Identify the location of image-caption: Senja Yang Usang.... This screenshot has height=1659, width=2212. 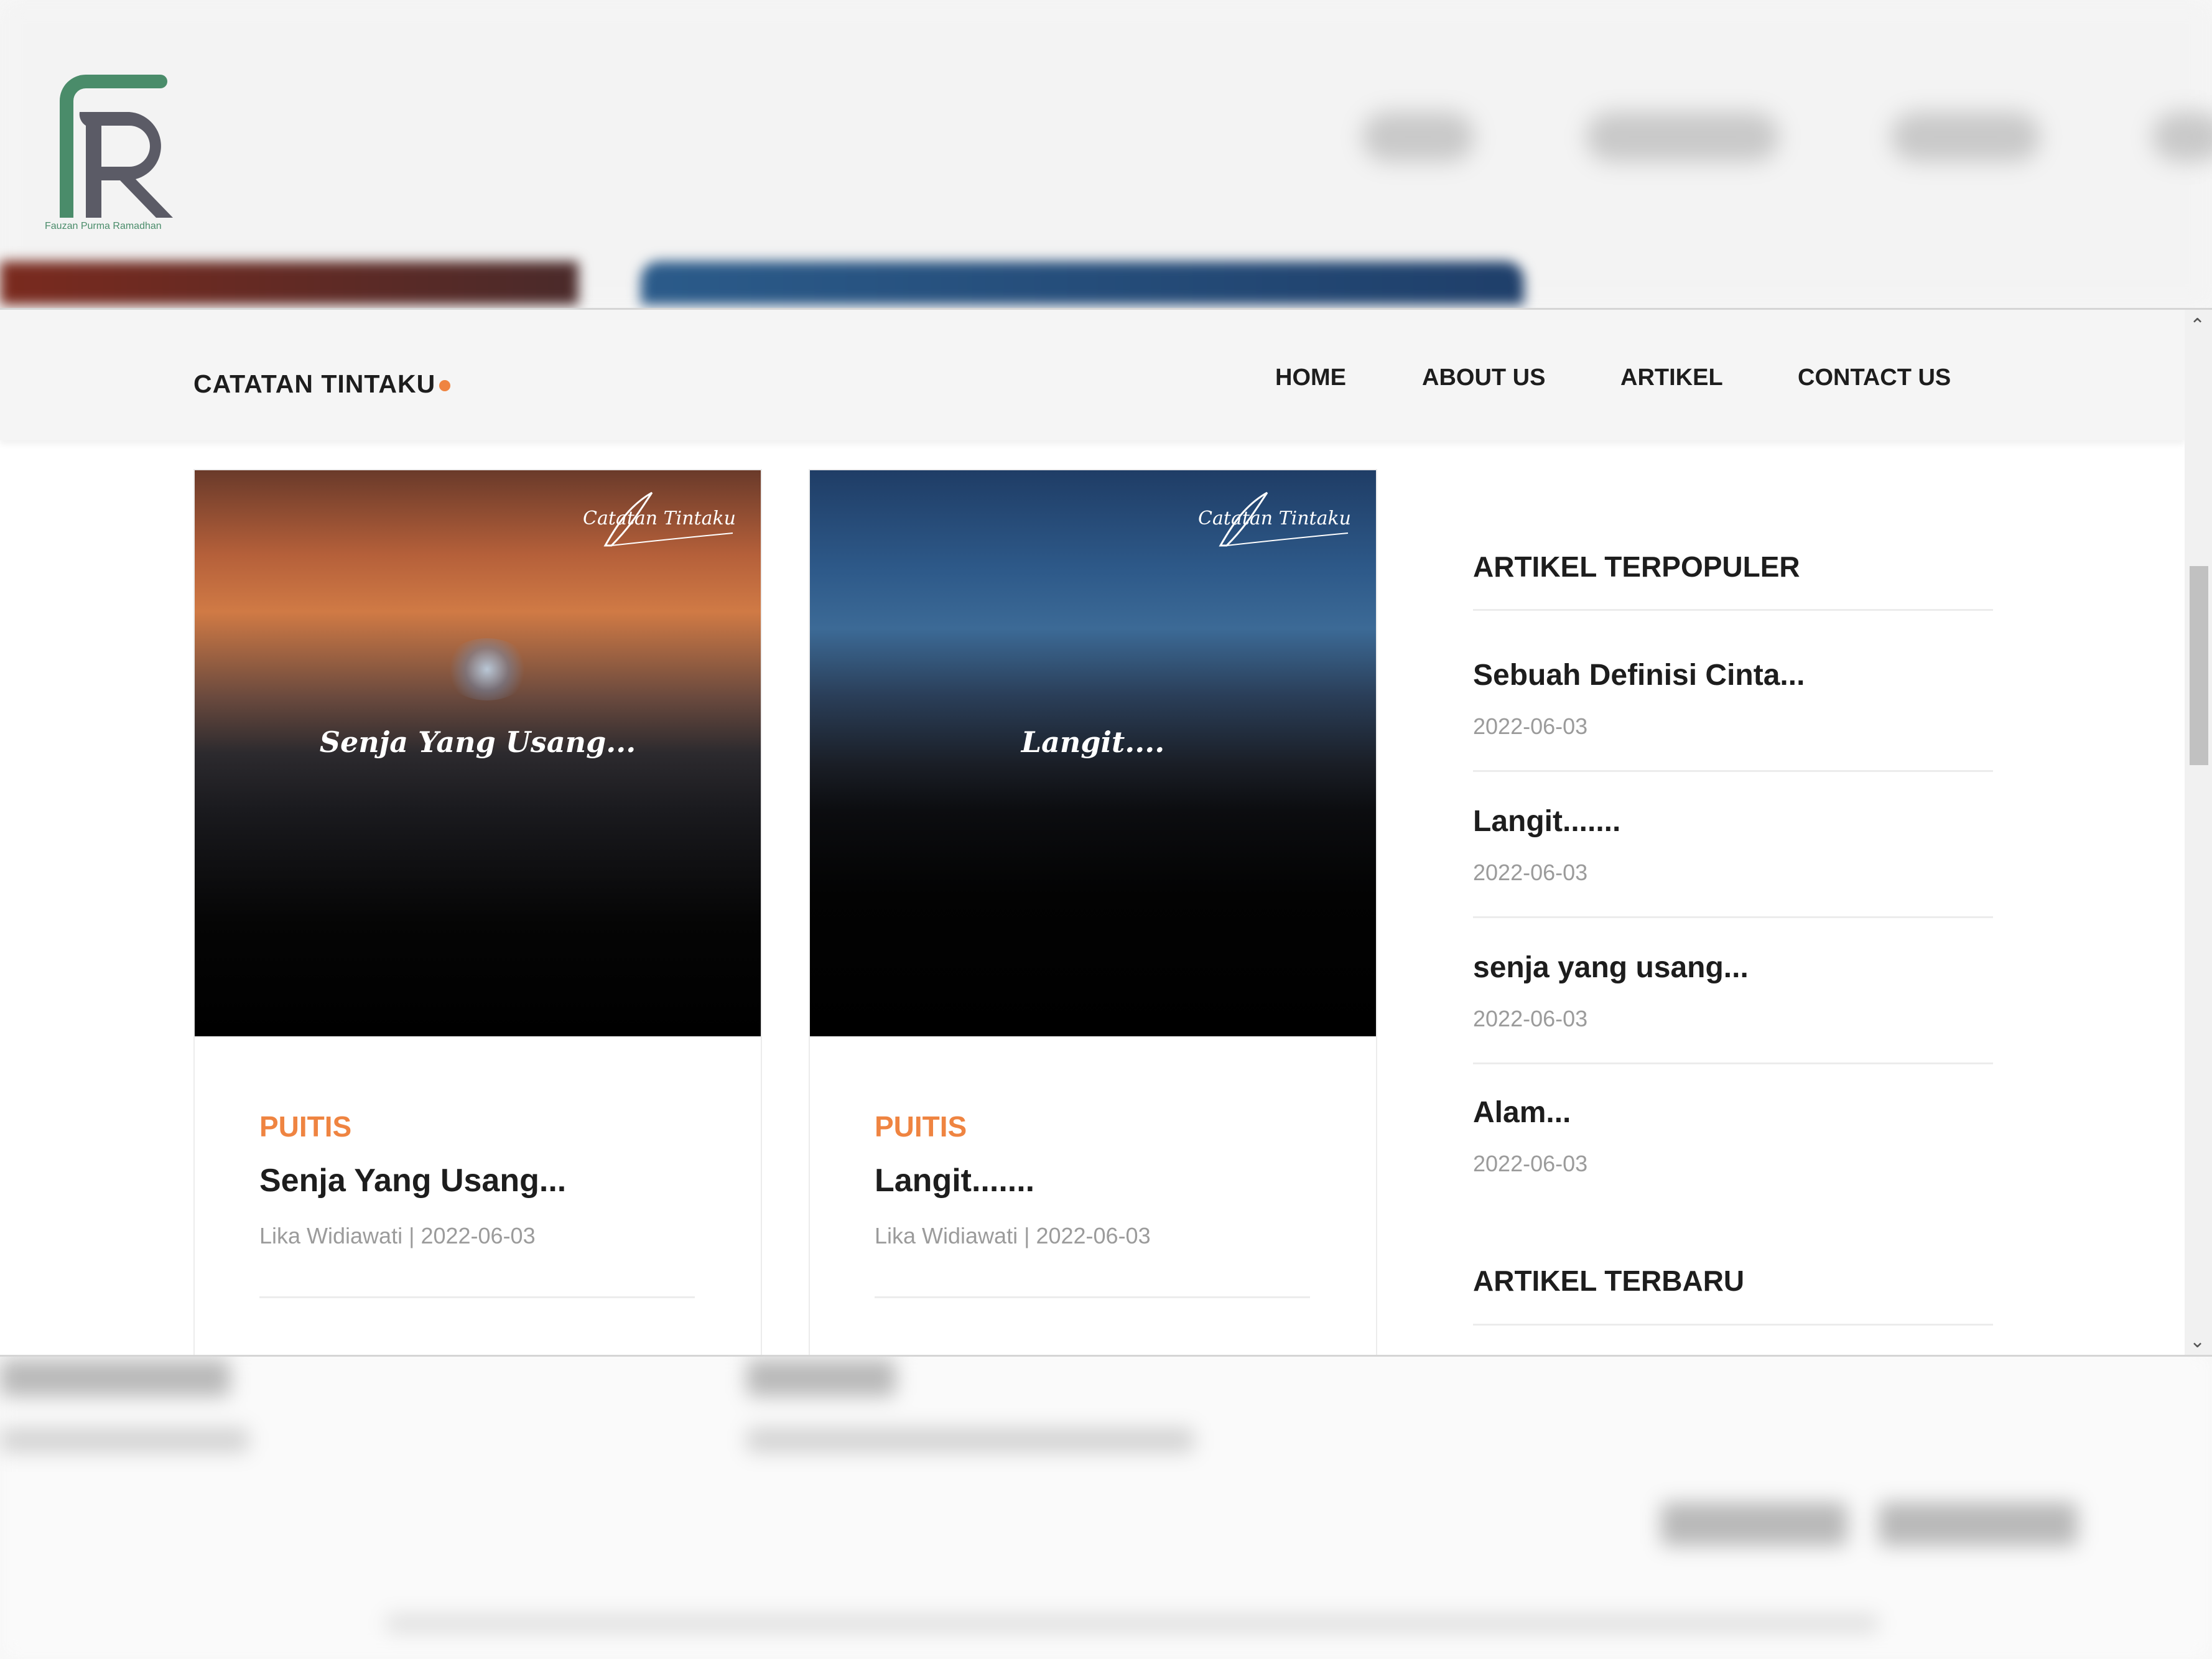
(477, 742).